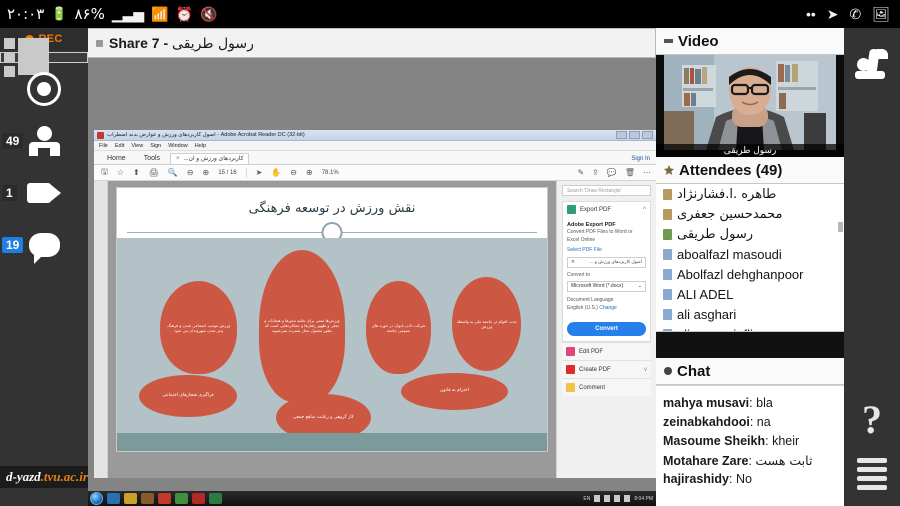 Image resolution: width=900 pixels, height=506 pixels. I want to click on attendees-scrollbar, so click(840, 227).